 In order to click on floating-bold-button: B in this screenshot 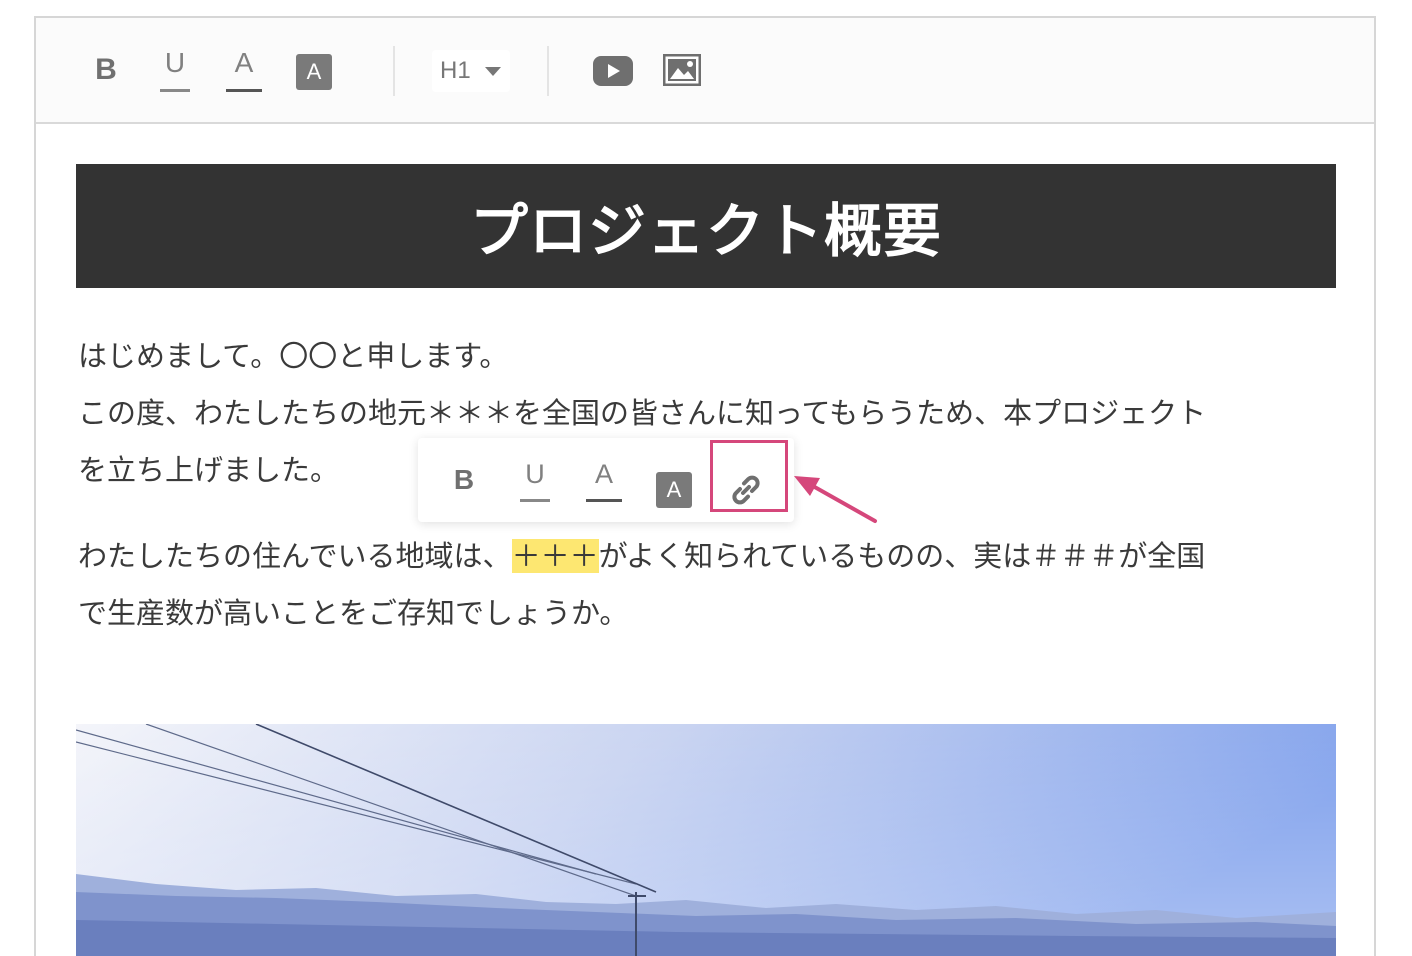, I will do `click(464, 480)`.